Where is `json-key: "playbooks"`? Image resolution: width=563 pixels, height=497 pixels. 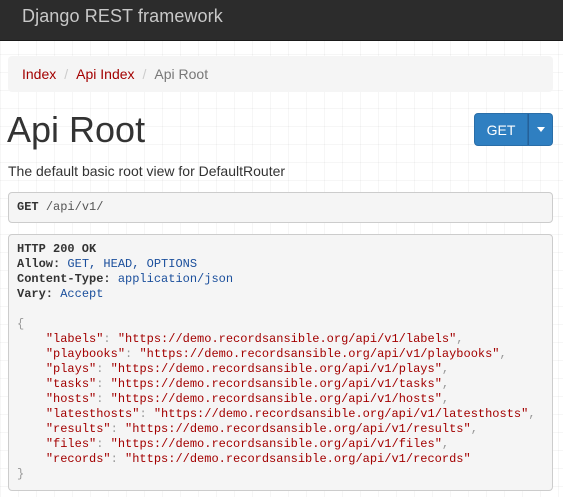 json-key: "playbooks" is located at coordinates (85, 354).